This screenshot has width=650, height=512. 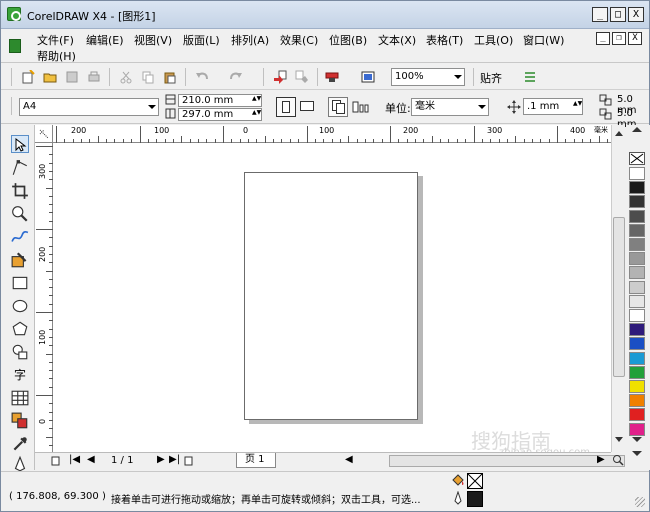 What do you see at coordinates (637, 453) in the screenshot?
I see `palette-expand-icon` at bounding box center [637, 453].